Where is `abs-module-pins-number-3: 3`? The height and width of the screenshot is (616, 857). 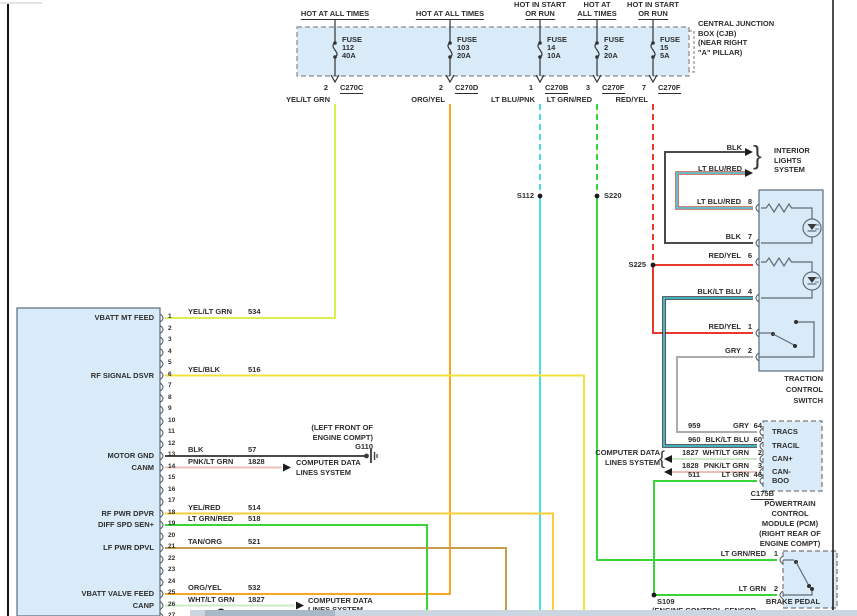
abs-module-pins-number-3: 3 is located at coordinates (170, 339).